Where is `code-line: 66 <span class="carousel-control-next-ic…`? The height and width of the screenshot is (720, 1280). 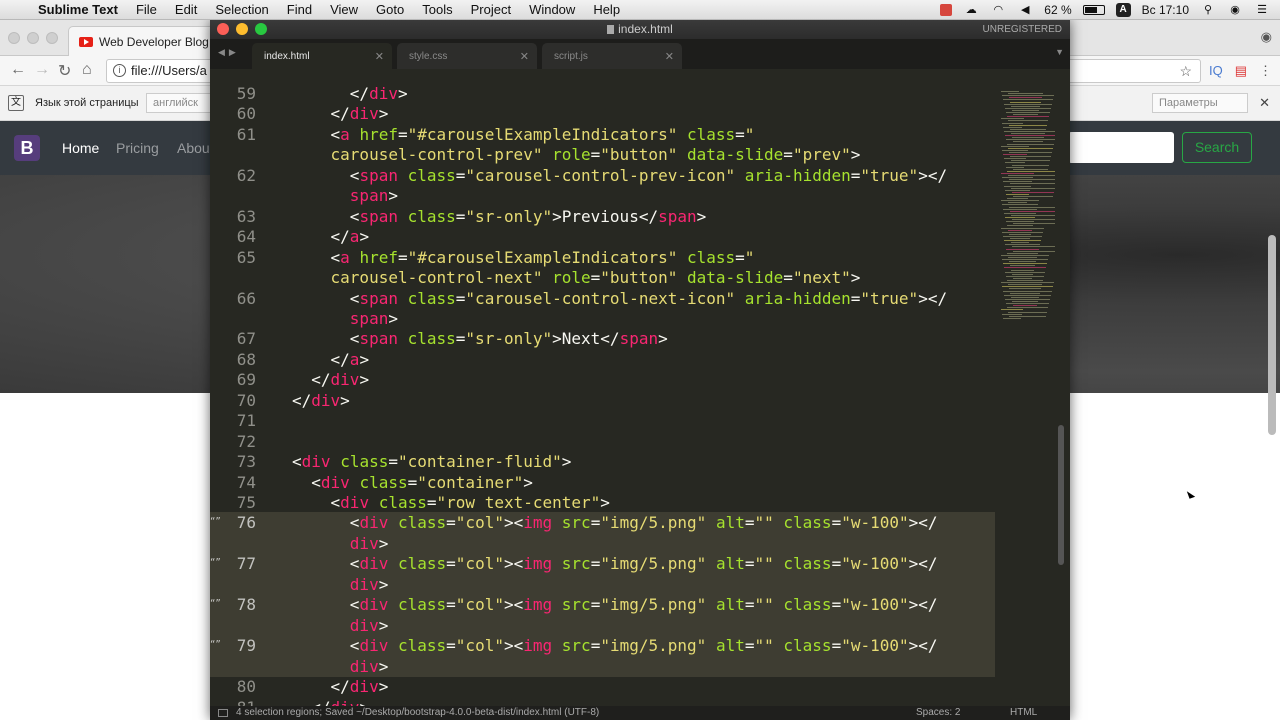
code-line: 66 <span class="carousel-control-next-ic… is located at coordinates (602, 298).